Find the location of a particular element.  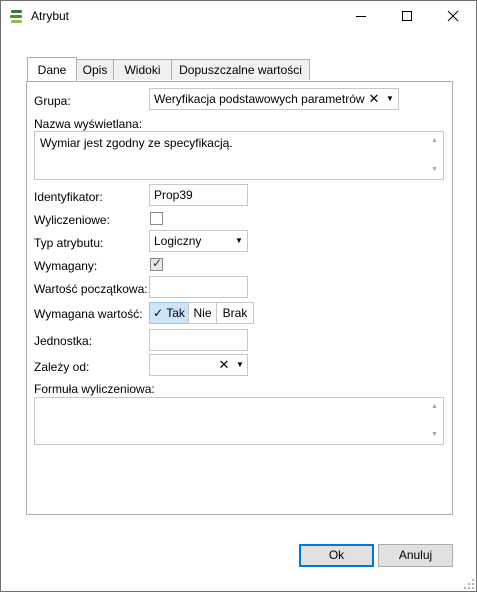

identyfikator-label: Identyfikator: is located at coordinates (68, 197).